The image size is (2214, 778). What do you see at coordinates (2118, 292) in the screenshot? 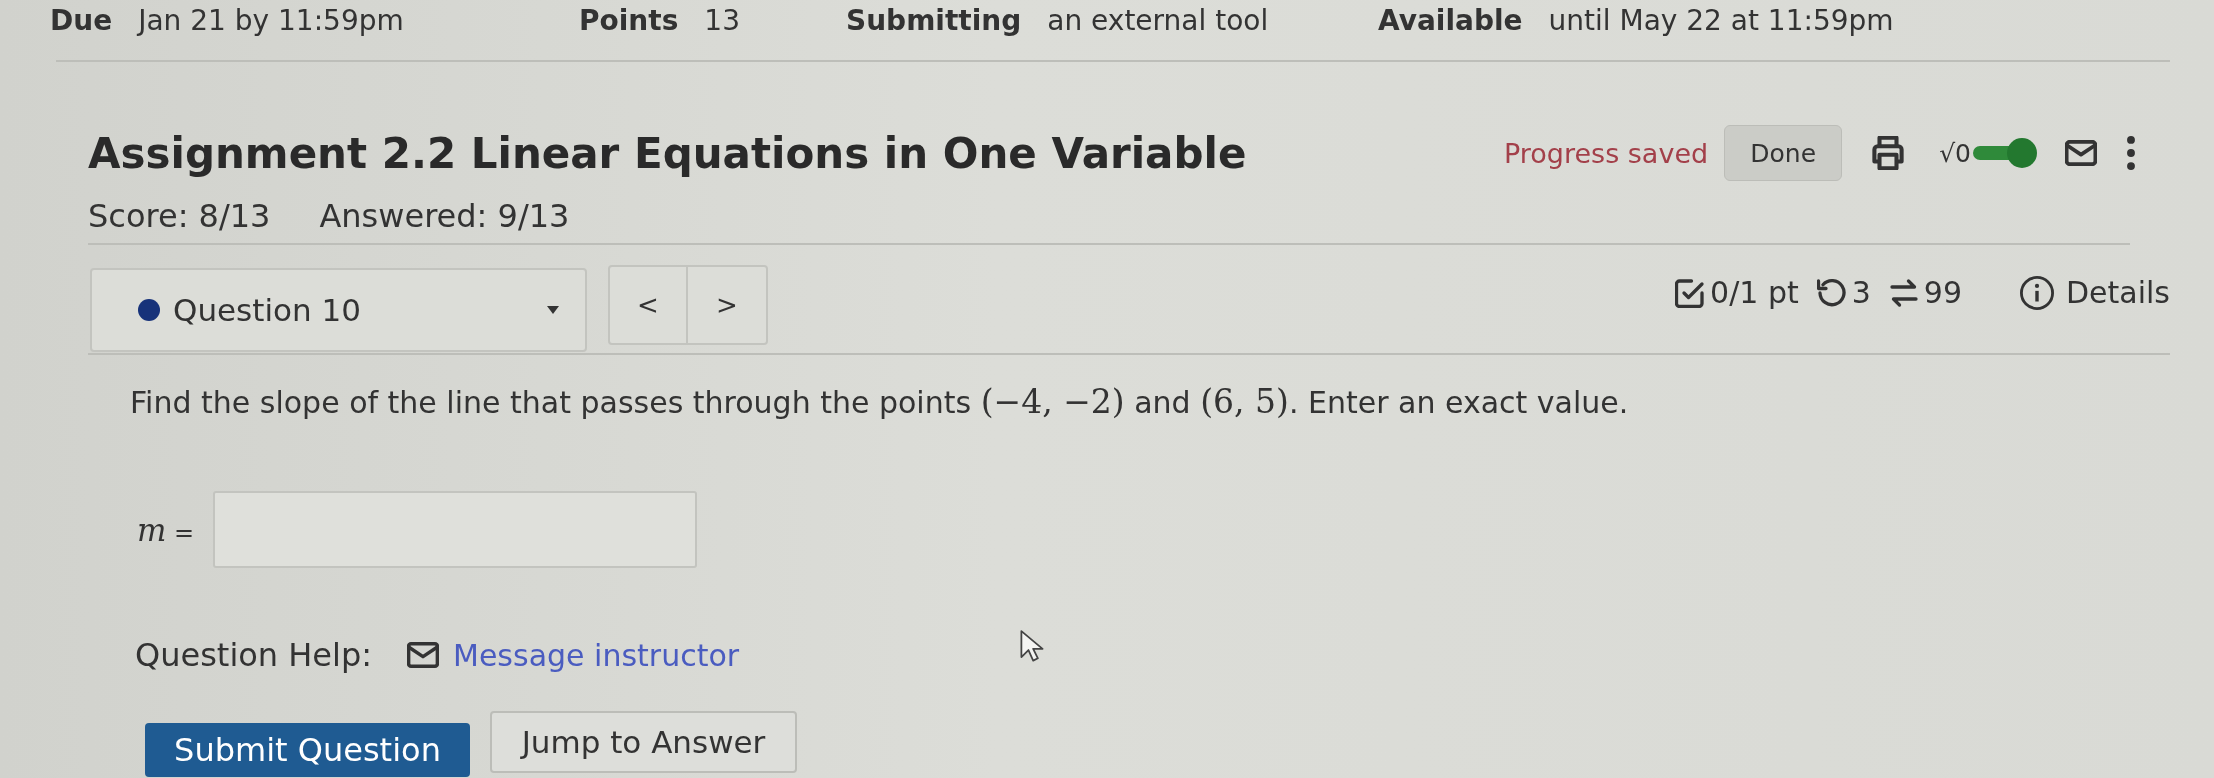
I see `details-link: Details` at bounding box center [2118, 292].